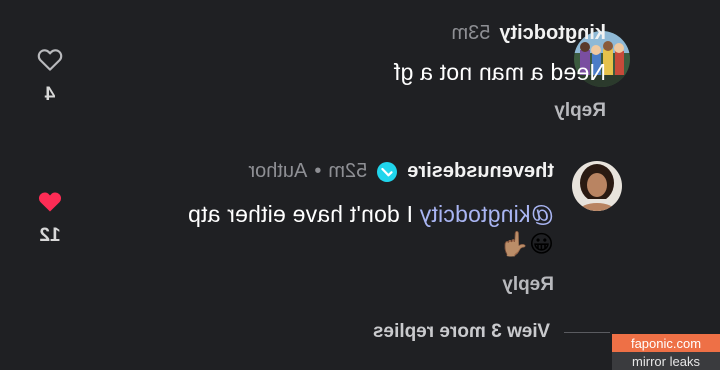 Image resolution: width=720 pixels, height=370 pixels. What do you see at coordinates (278, 171) in the screenshot?
I see `author-badge: Author` at bounding box center [278, 171].